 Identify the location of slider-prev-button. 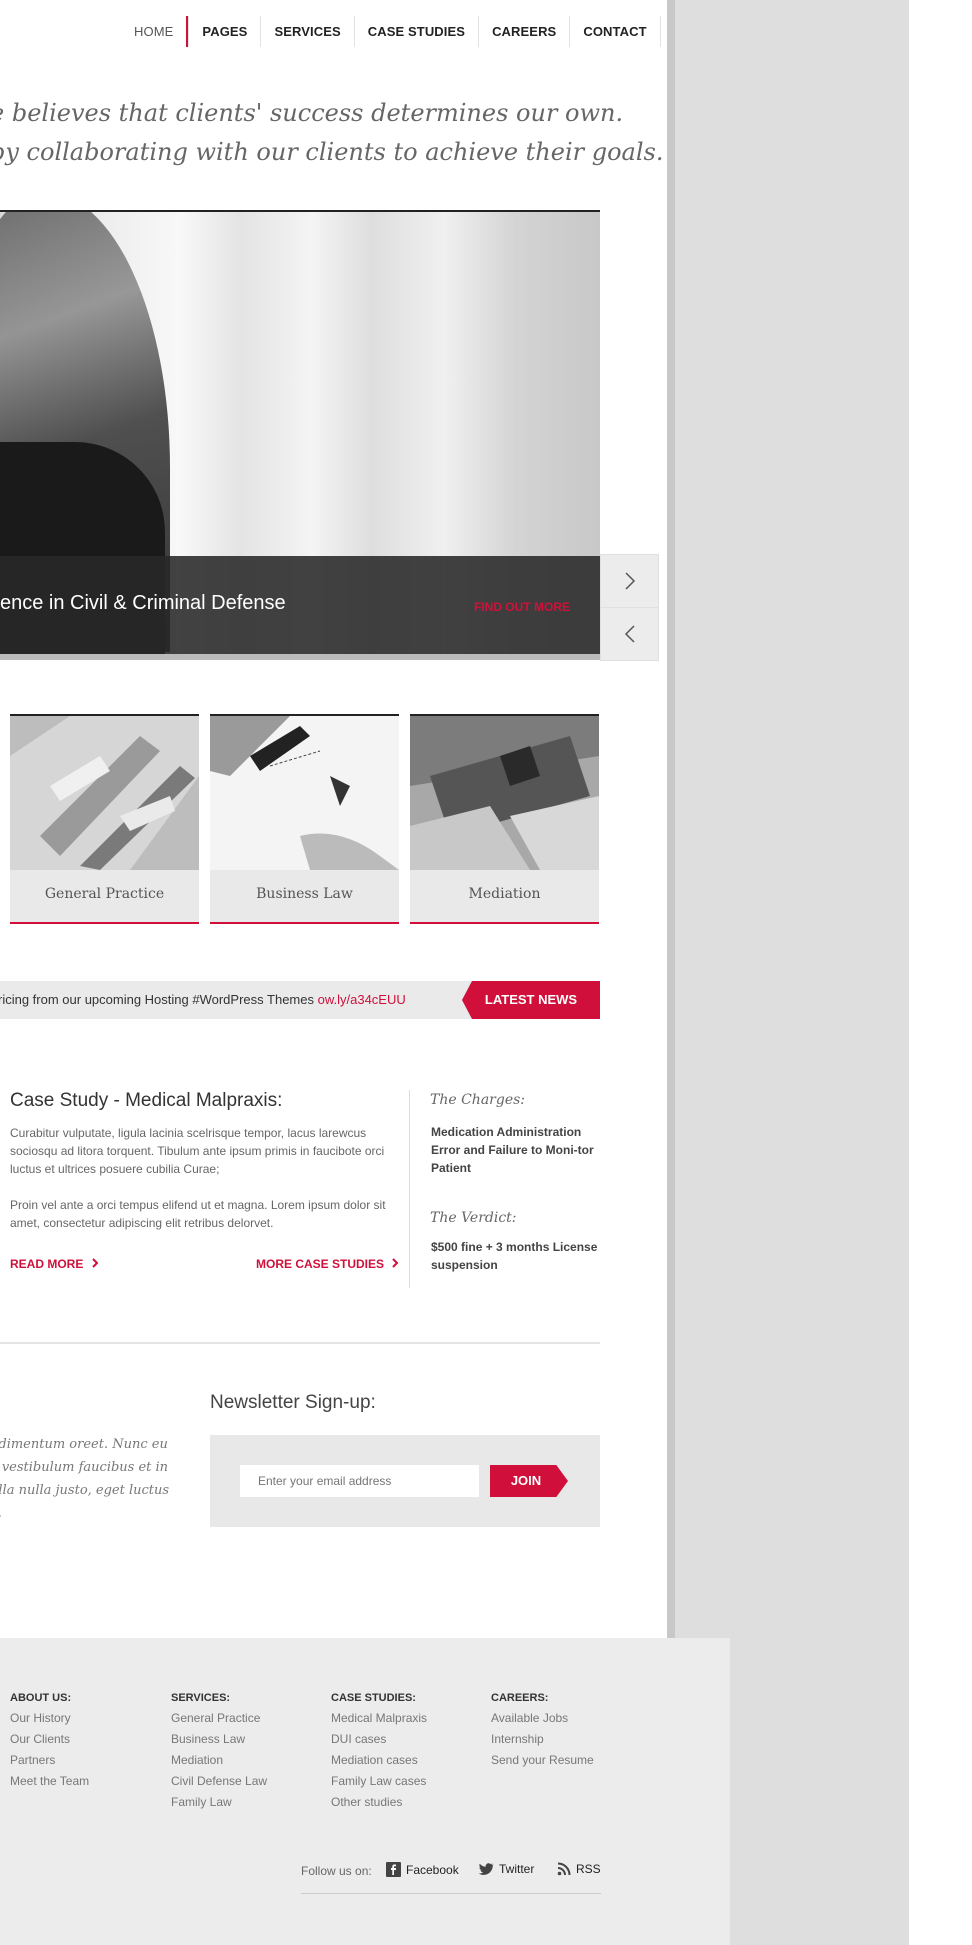
(629, 634).